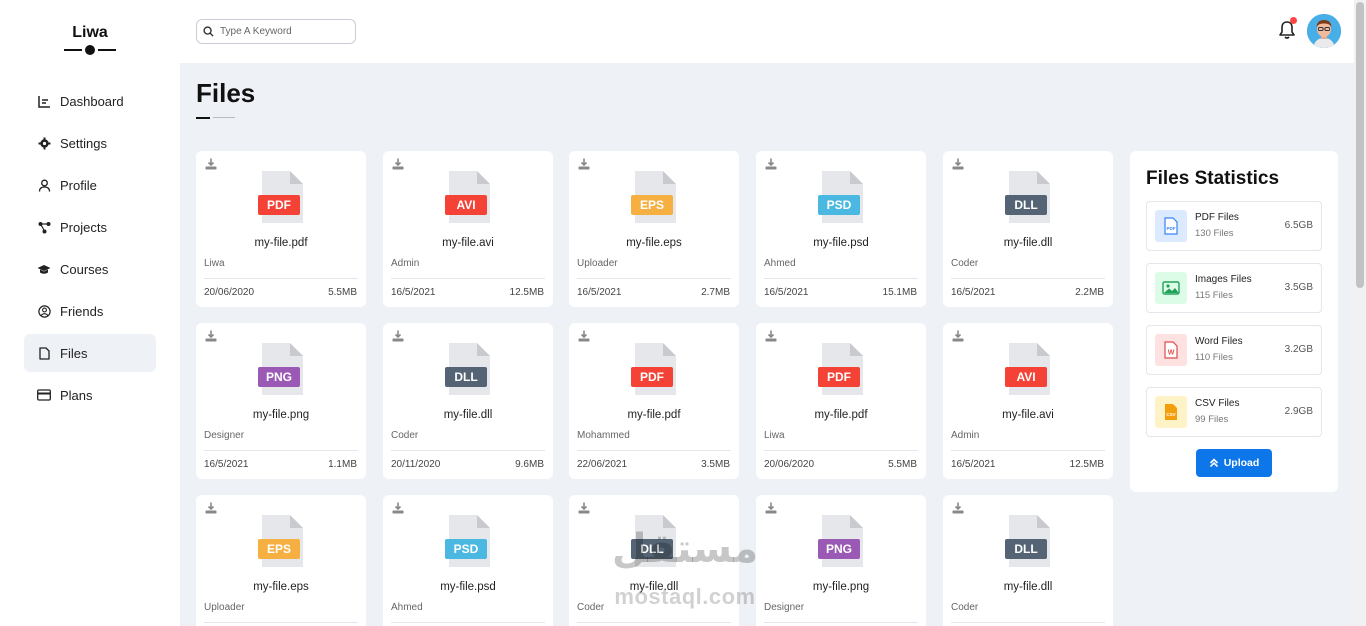 Image resolution: width=1366 pixels, height=626 pixels. I want to click on file-card: EPS my-file.eps Uploader 16/5/2021 2.7MB, so click(654, 229).